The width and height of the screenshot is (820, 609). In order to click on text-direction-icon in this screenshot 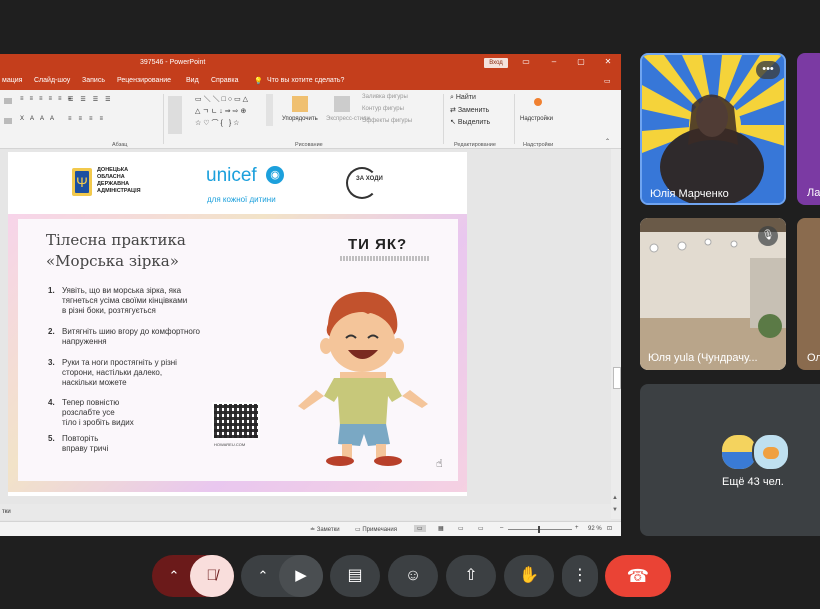, I will do `click(175, 115)`.